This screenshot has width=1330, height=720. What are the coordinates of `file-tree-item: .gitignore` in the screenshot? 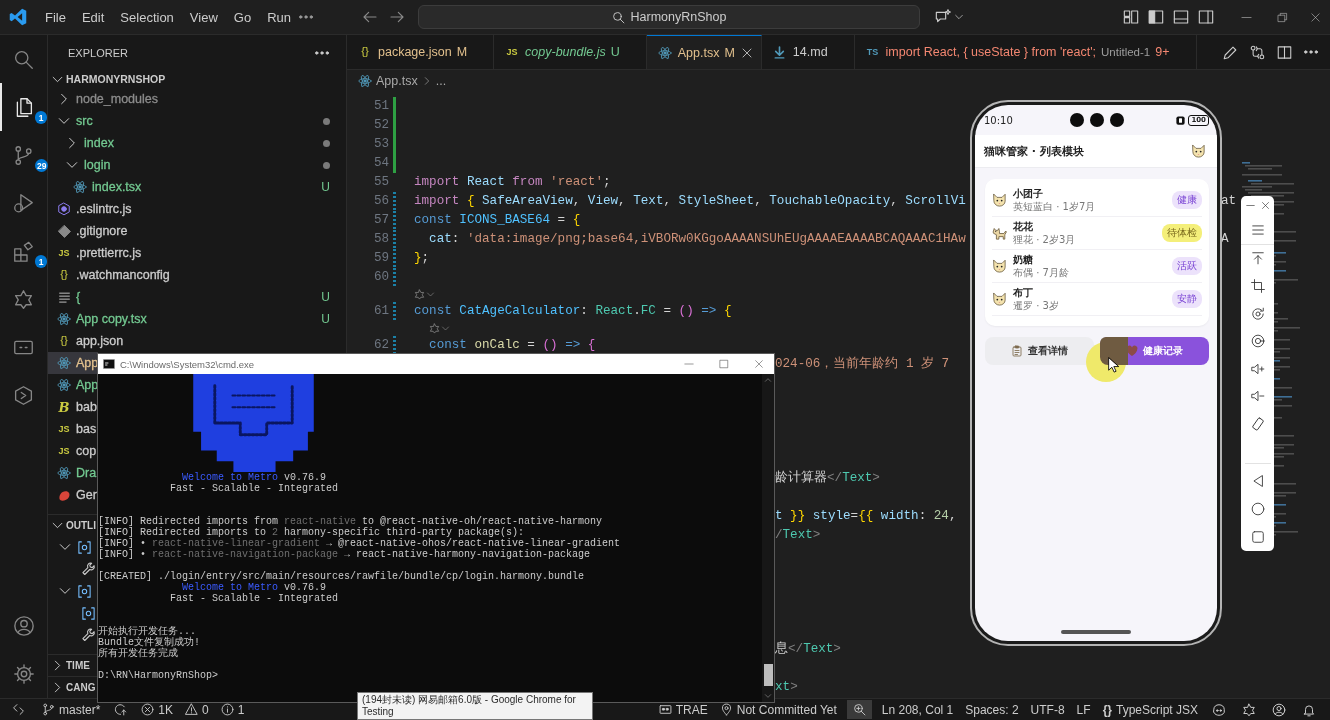 It's located at (88, 231).